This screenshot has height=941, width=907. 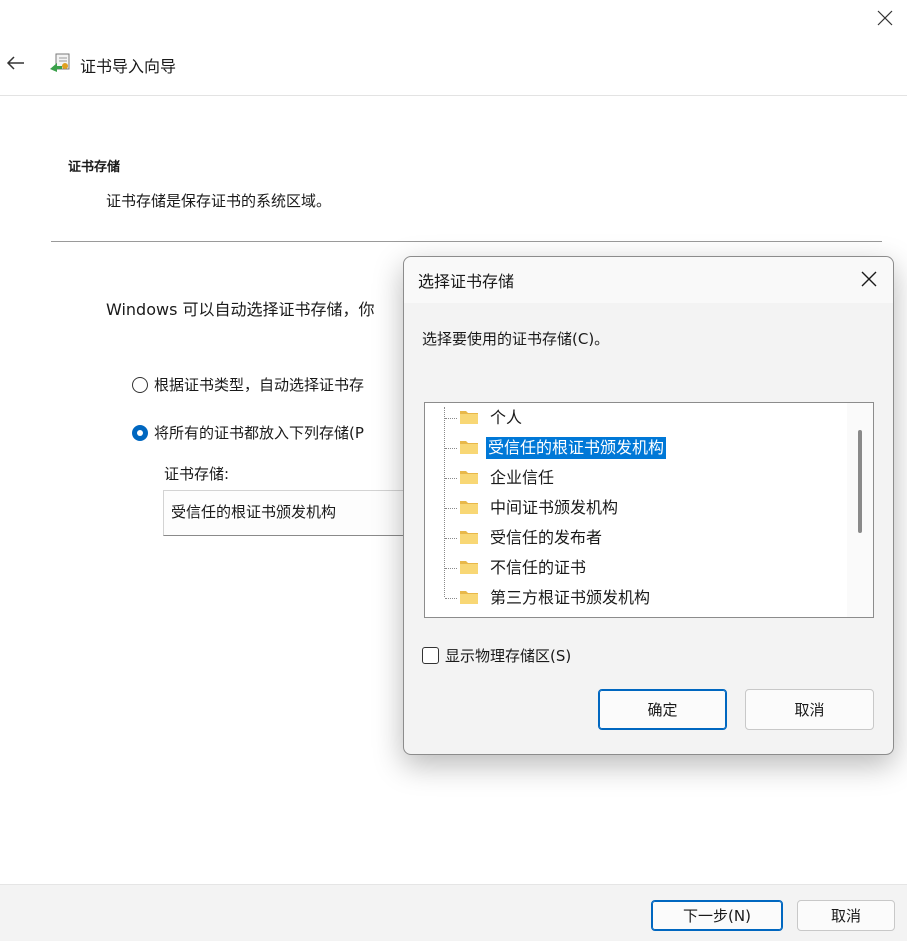 What do you see at coordinates (570, 597) in the screenshot?
I see `tree-item-label: 第三方根证书颁发机构` at bounding box center [570, 597].